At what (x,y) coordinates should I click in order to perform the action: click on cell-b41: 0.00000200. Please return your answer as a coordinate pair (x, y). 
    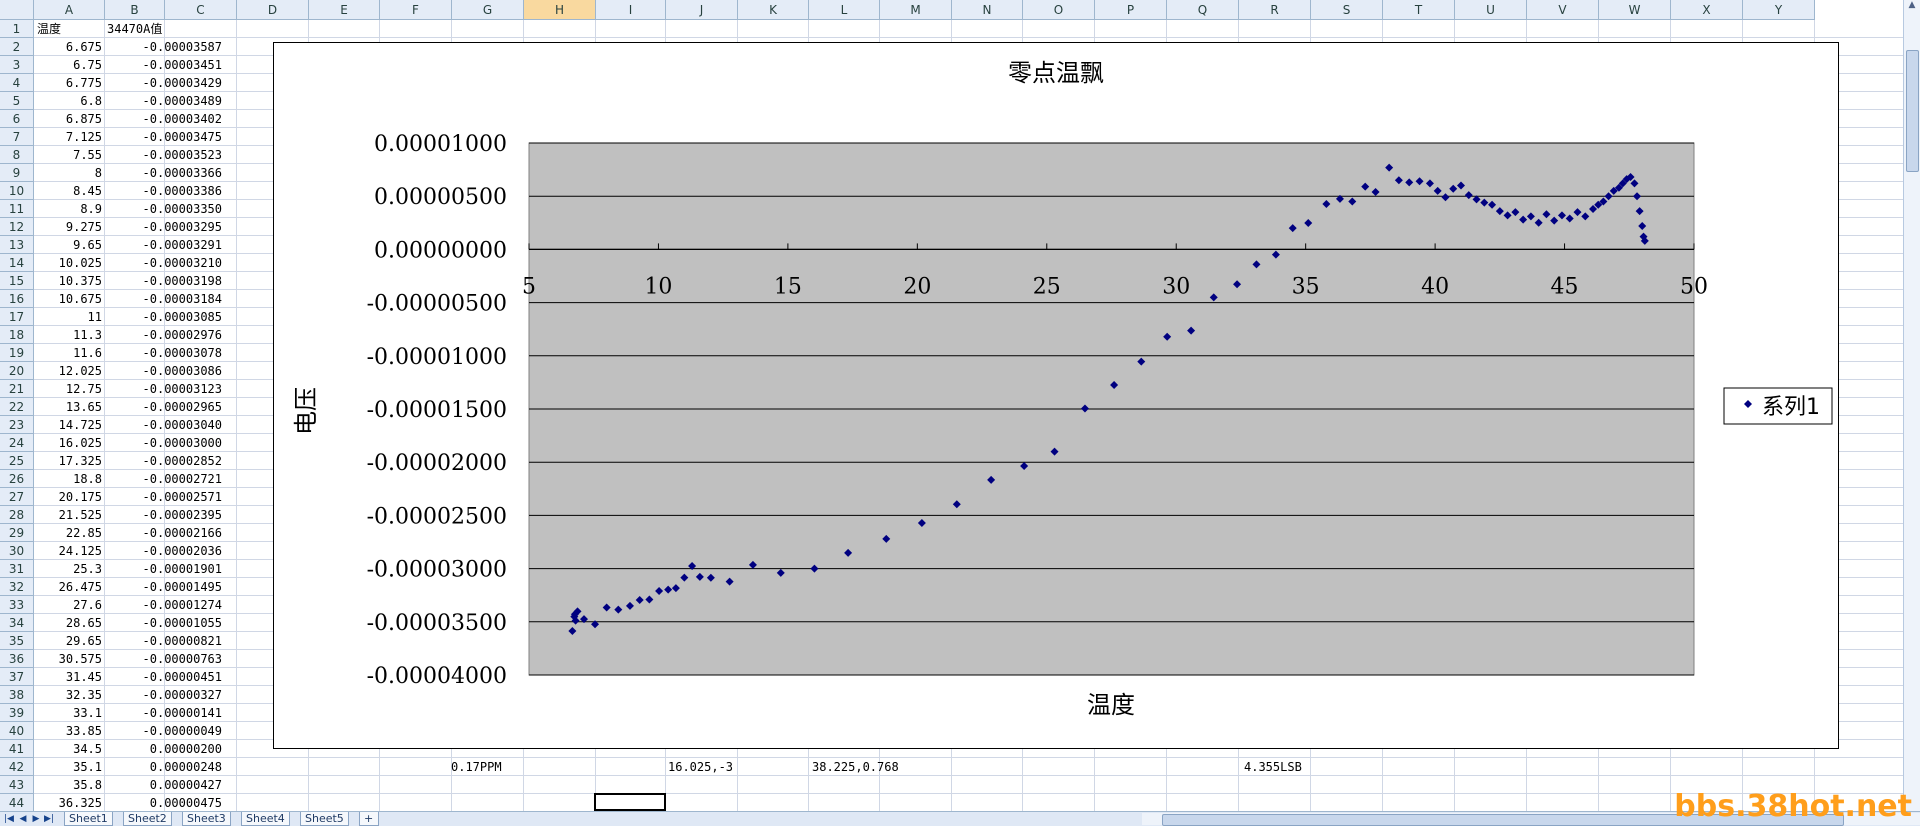
    Looking at the image, I should click on (163, 749).